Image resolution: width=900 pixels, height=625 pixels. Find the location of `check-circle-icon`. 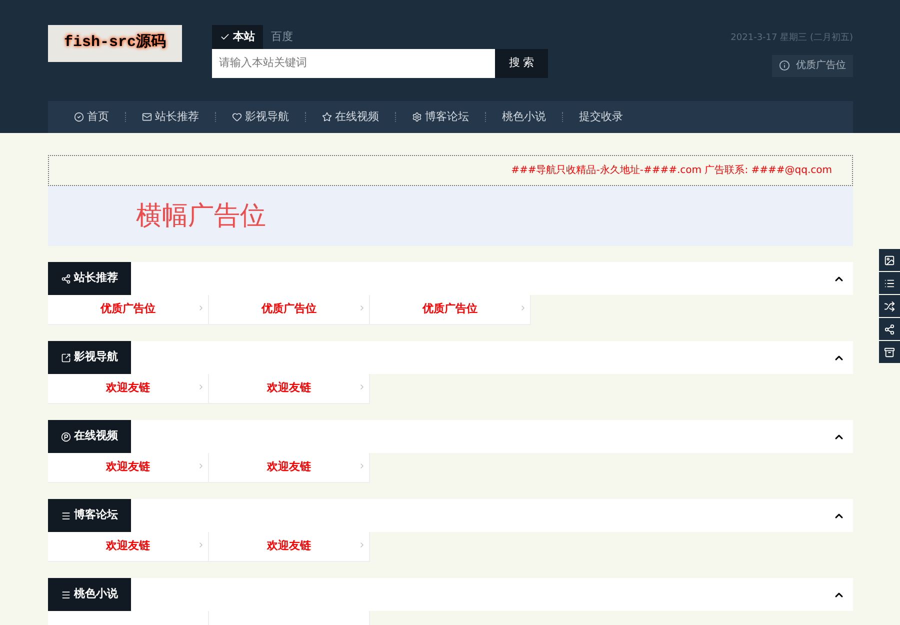

check-circle-icon is located at coordinates (79, 117).